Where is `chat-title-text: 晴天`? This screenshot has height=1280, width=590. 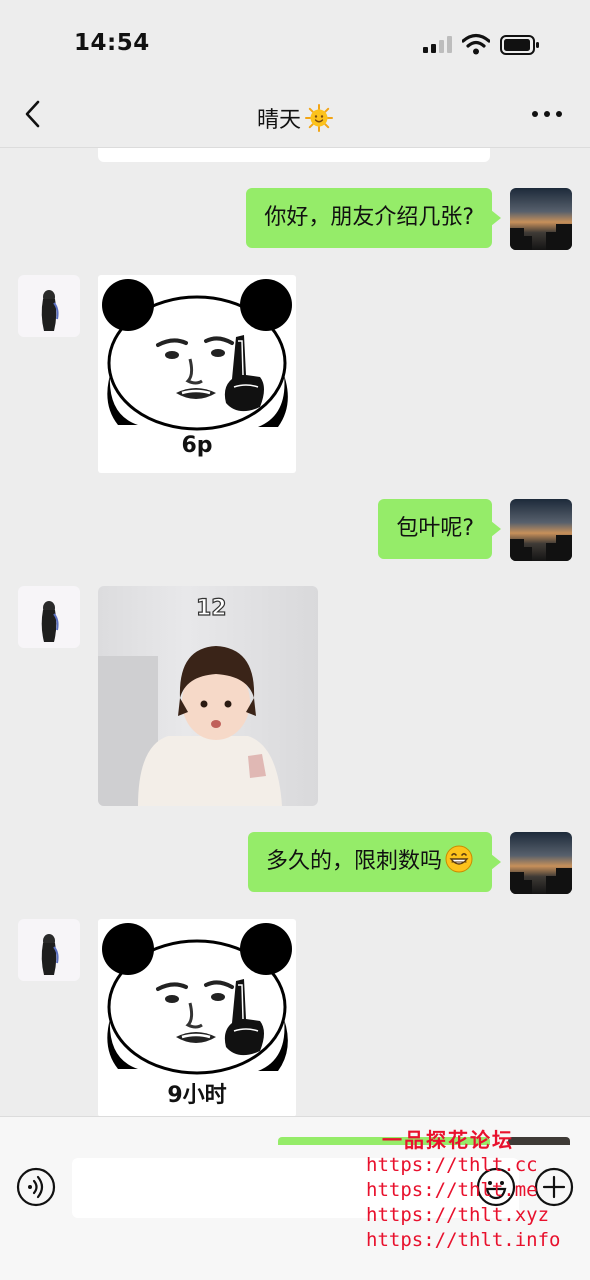 chat-title-text: 晴天 is located at coordinates (278, 120).